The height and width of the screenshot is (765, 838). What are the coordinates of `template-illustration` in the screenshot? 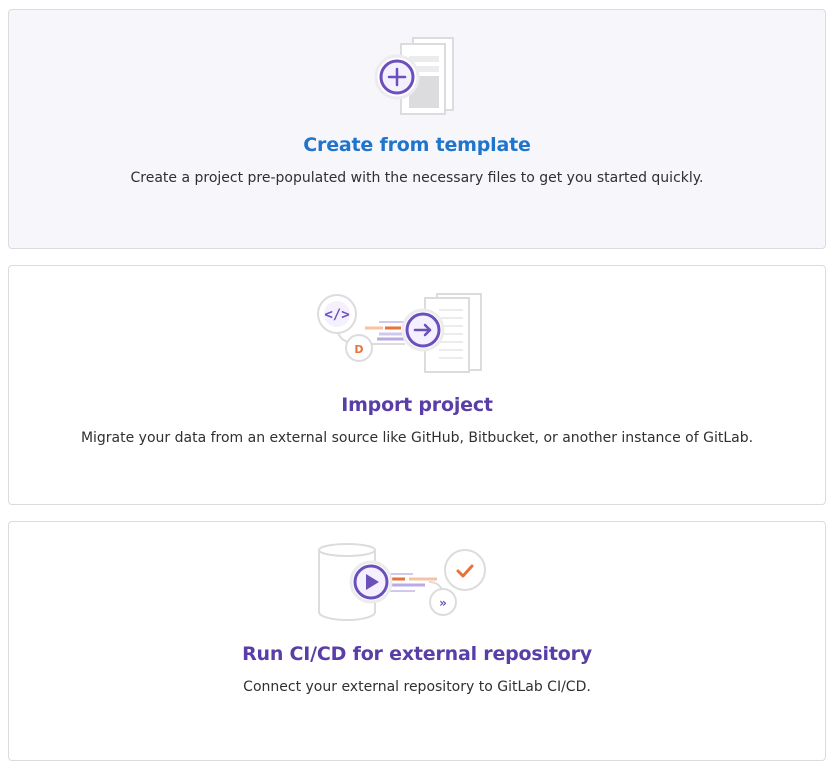 It's located at (414, 76).